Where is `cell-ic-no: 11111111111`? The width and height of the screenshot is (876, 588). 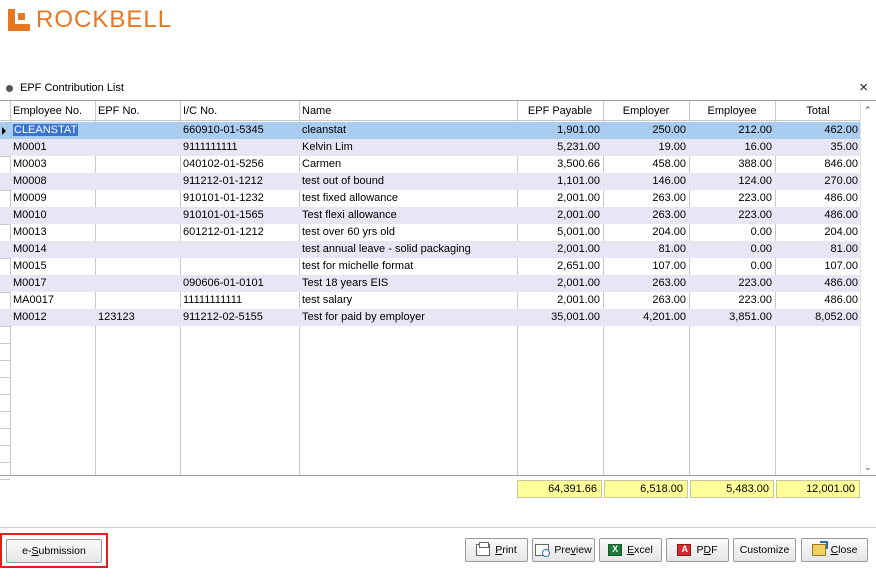
cell-ic-no: 11111111111 is located at coordinates (239, 300).